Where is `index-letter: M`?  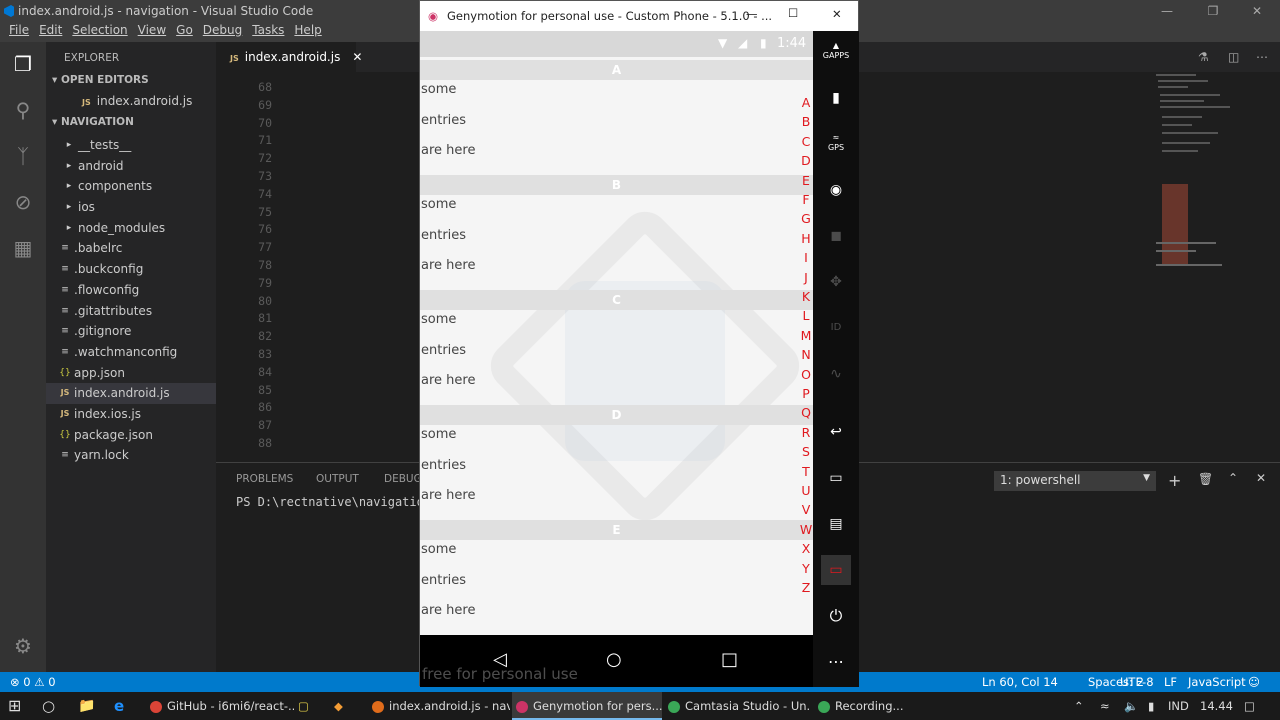
index-letter: M is located at coordinates (806, 335).